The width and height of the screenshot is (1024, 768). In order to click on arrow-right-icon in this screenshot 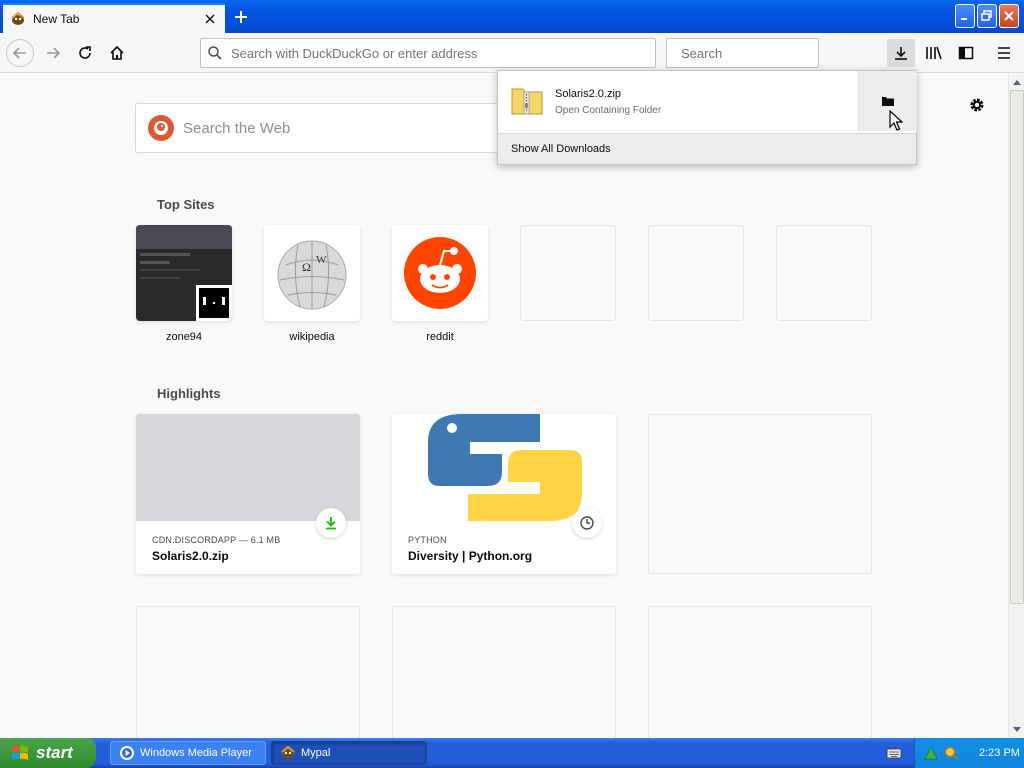, I will do `click(54, 53)`.